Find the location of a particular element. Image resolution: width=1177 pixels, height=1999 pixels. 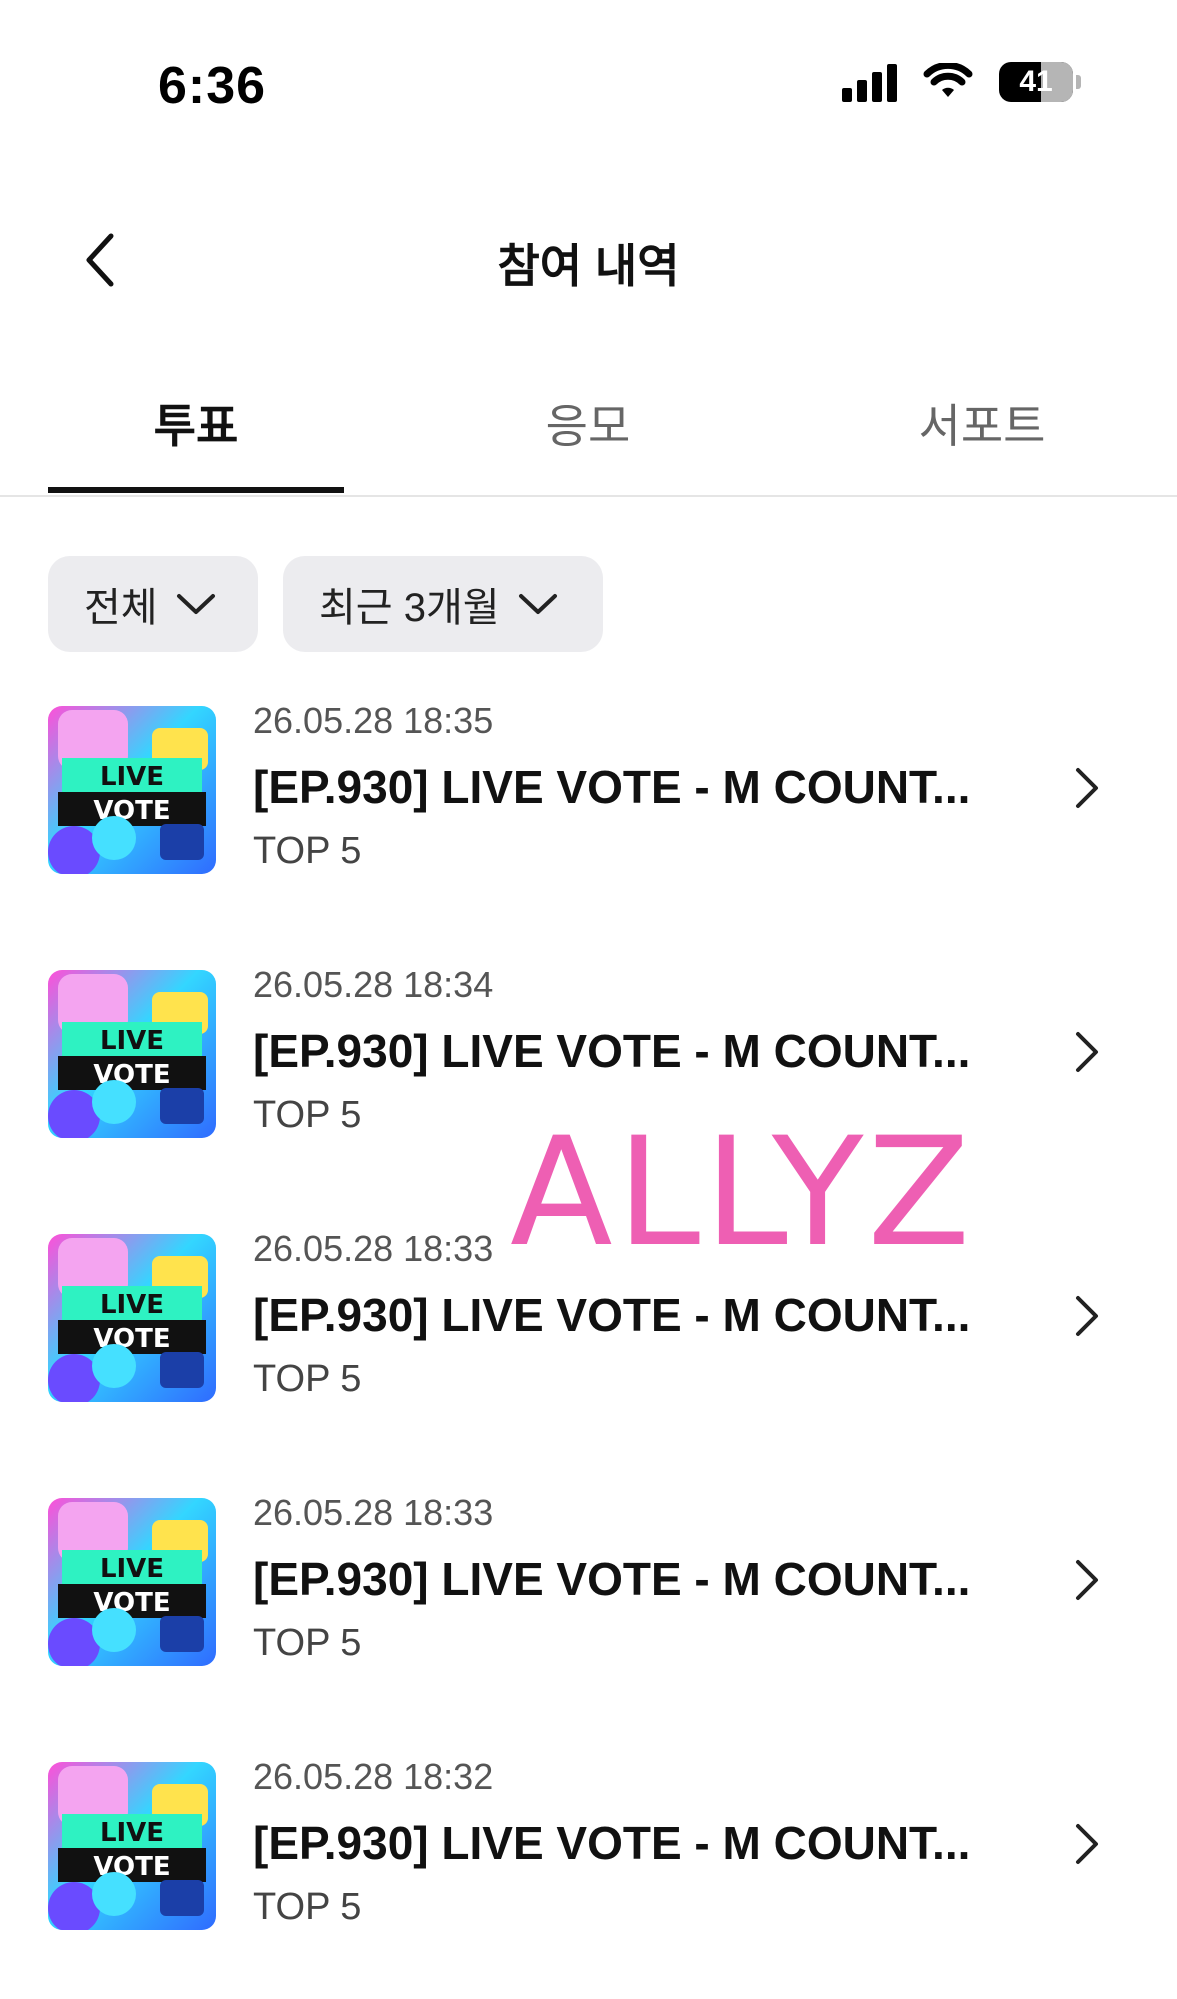

tab-bar: 투표 응모 서포트 is located at coordinates (588, 433).